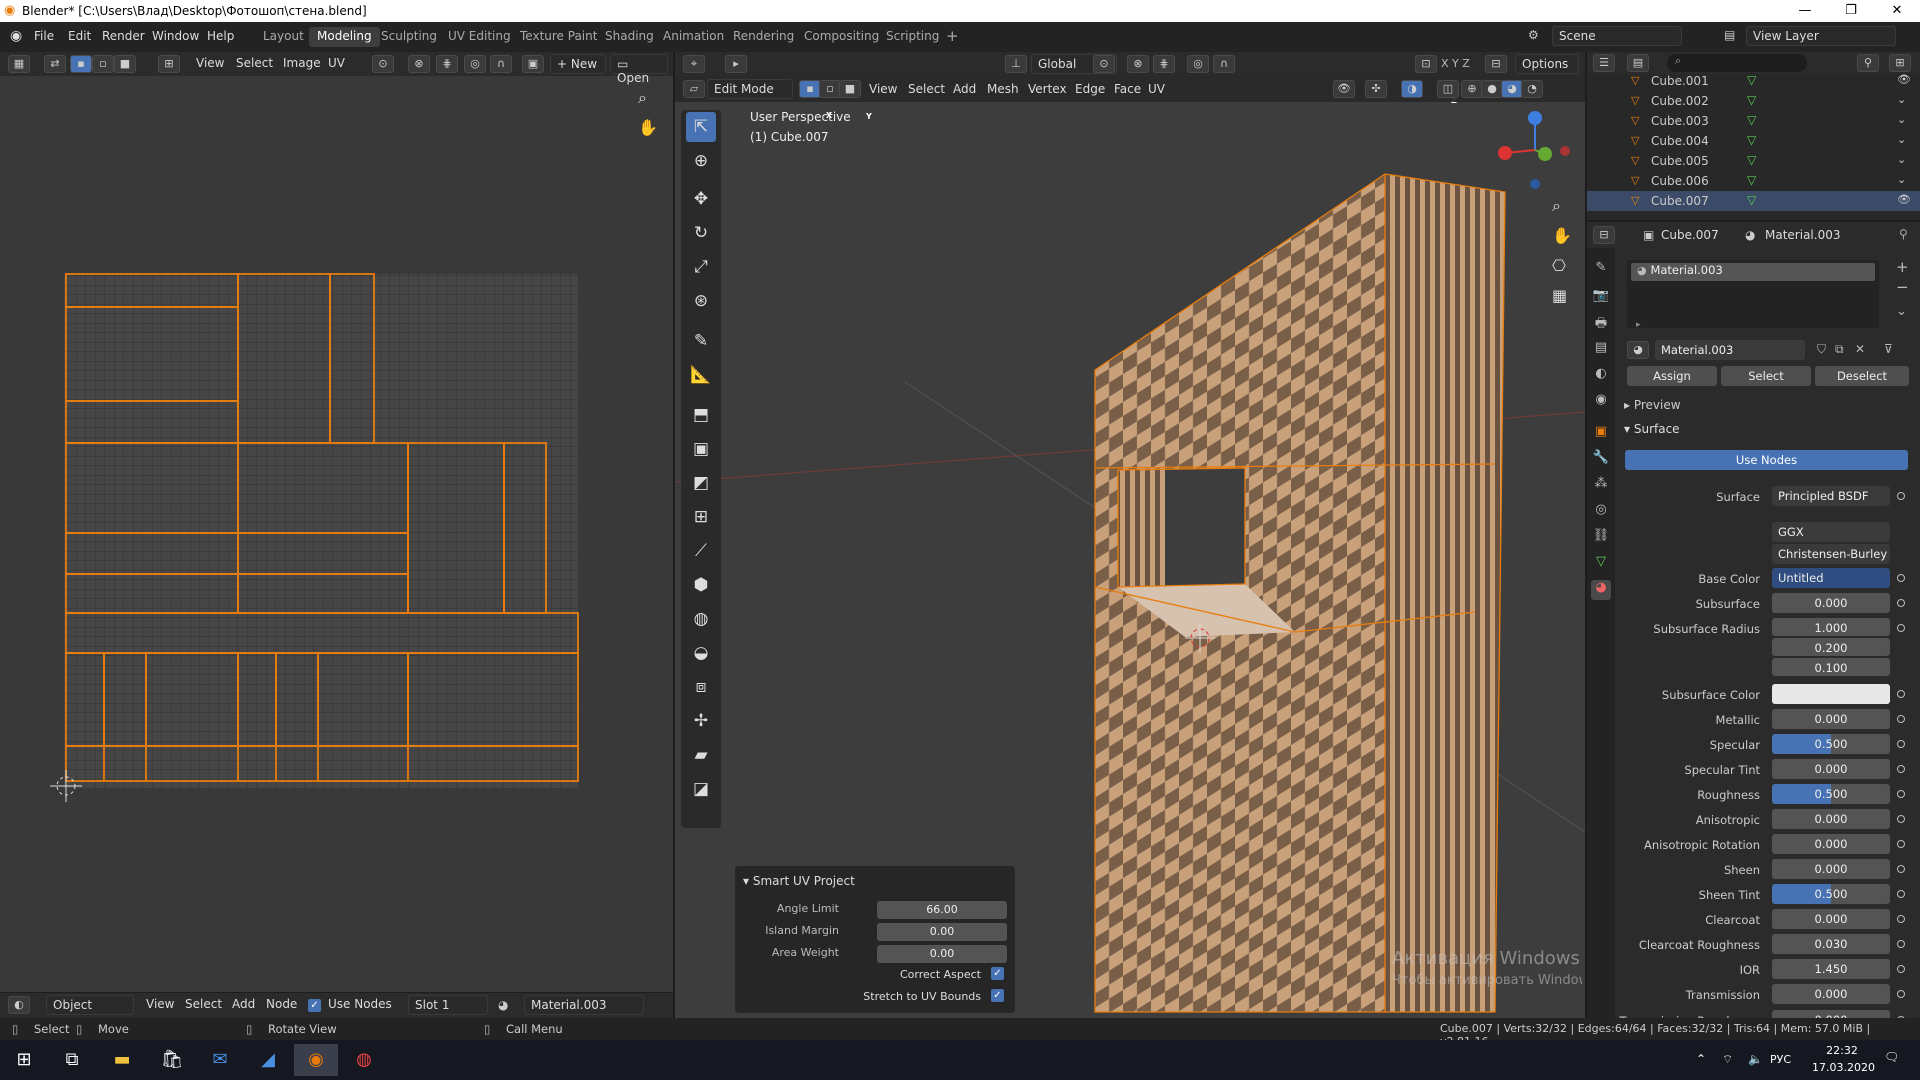 Image resolution: width=1920 pixels, height=1080 pixels. Describe the element at coordinates (172, 1060) in the screenshot. I see `store-icon: 🛍` at that location.